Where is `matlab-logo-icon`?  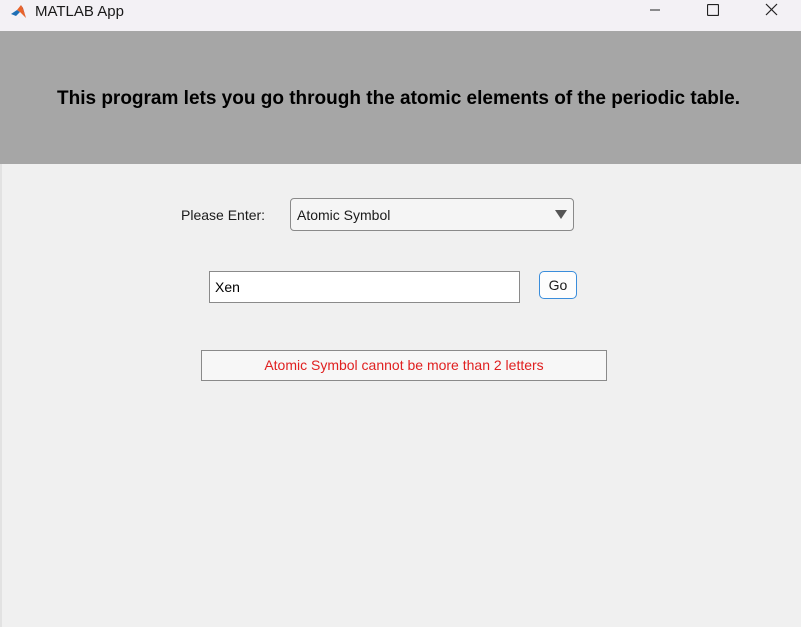
matlab-logo-icon is located at coordinates (19, 12).